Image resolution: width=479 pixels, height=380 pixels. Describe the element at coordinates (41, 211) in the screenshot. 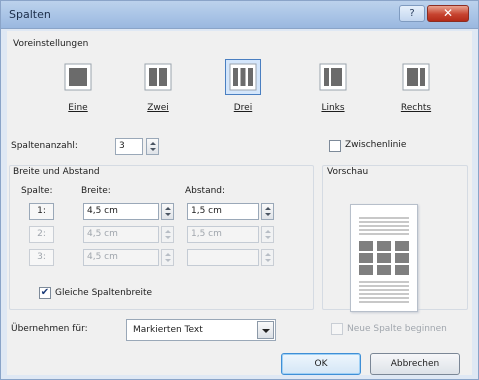

I see `col-num-1: 1:` at that location.